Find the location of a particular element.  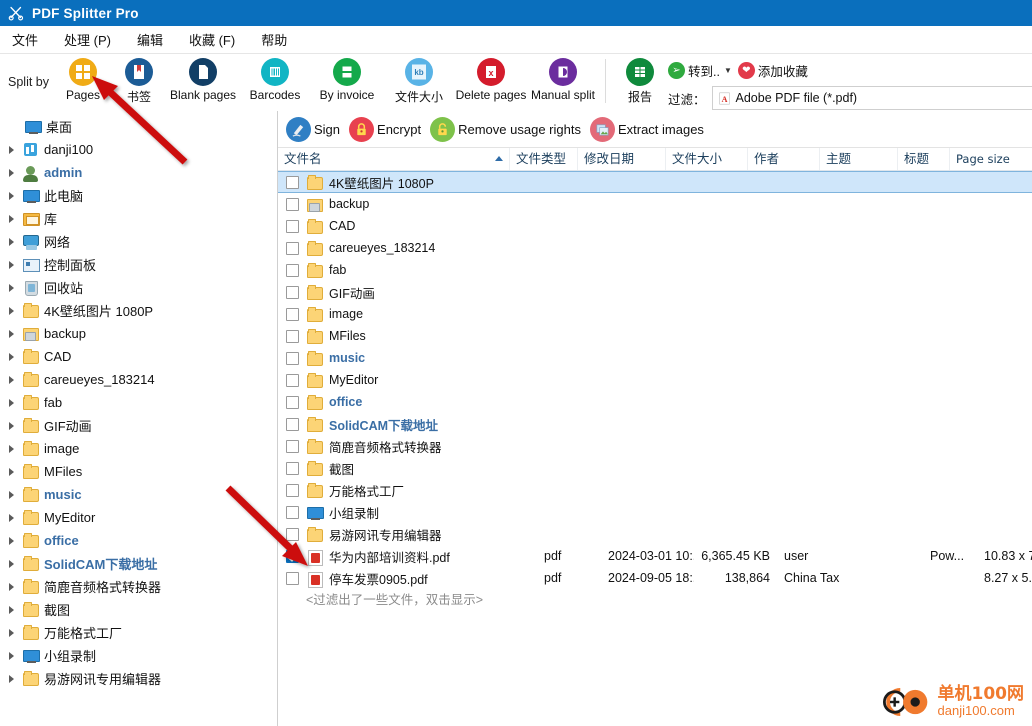

file-name-cell: office is located at coordinates (422, 402).